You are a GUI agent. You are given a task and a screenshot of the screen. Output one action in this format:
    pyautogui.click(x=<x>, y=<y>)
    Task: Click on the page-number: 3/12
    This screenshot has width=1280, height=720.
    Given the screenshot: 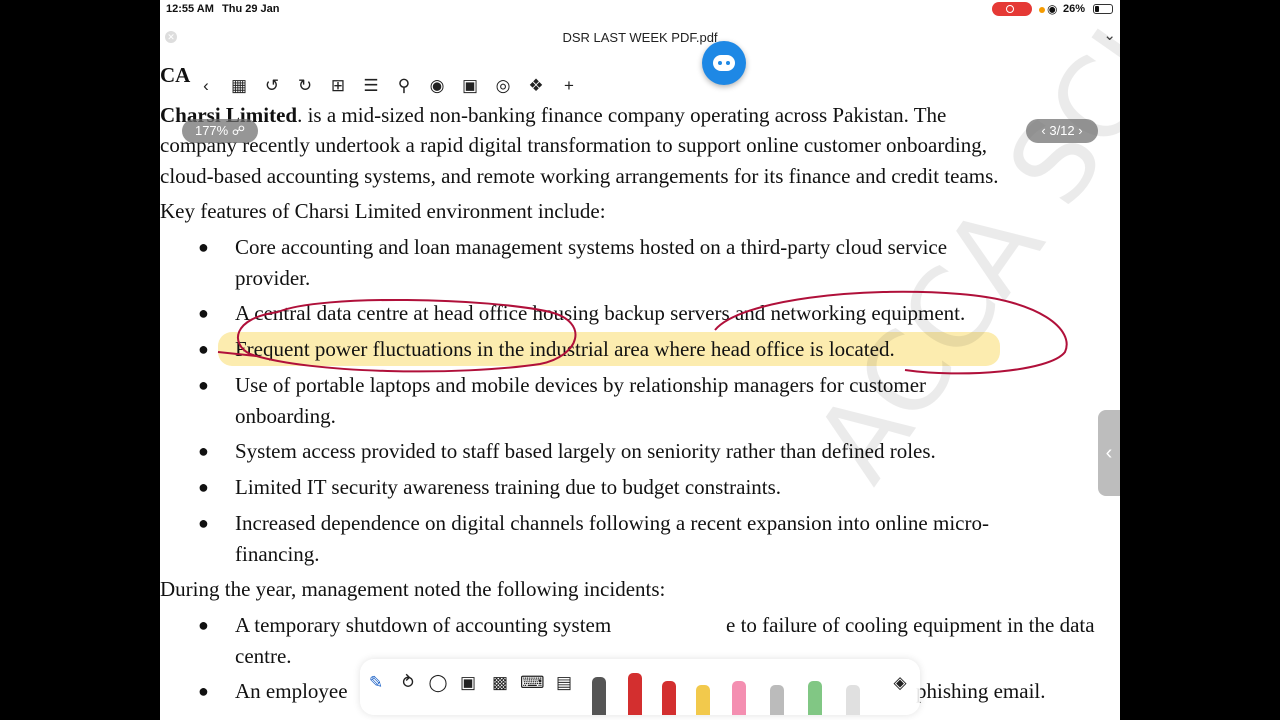 What is the action you would take?
    pyautogui.click(x=1062, y=130)
    